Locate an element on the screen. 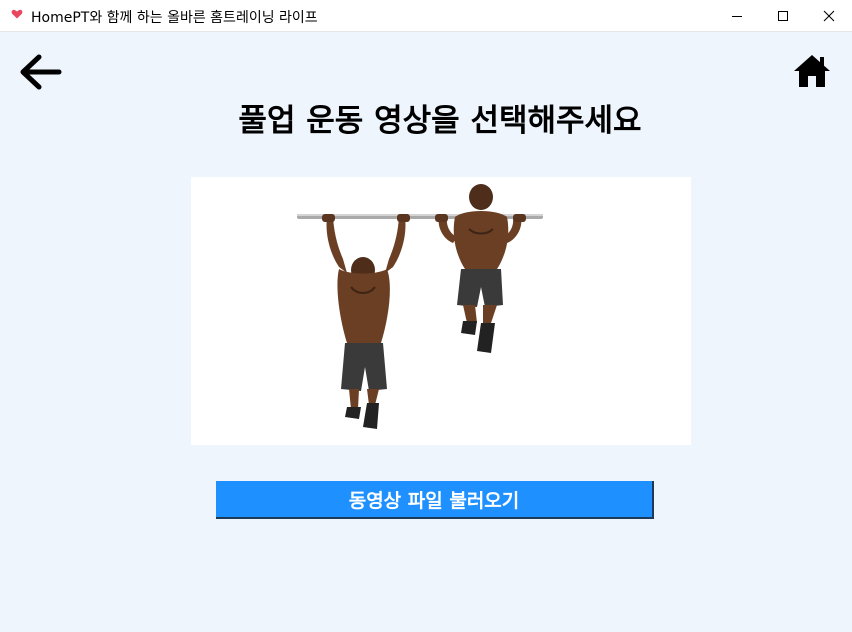 This screenshot has width=852, height=632. maximize-button is located at coordinates (783, 15).